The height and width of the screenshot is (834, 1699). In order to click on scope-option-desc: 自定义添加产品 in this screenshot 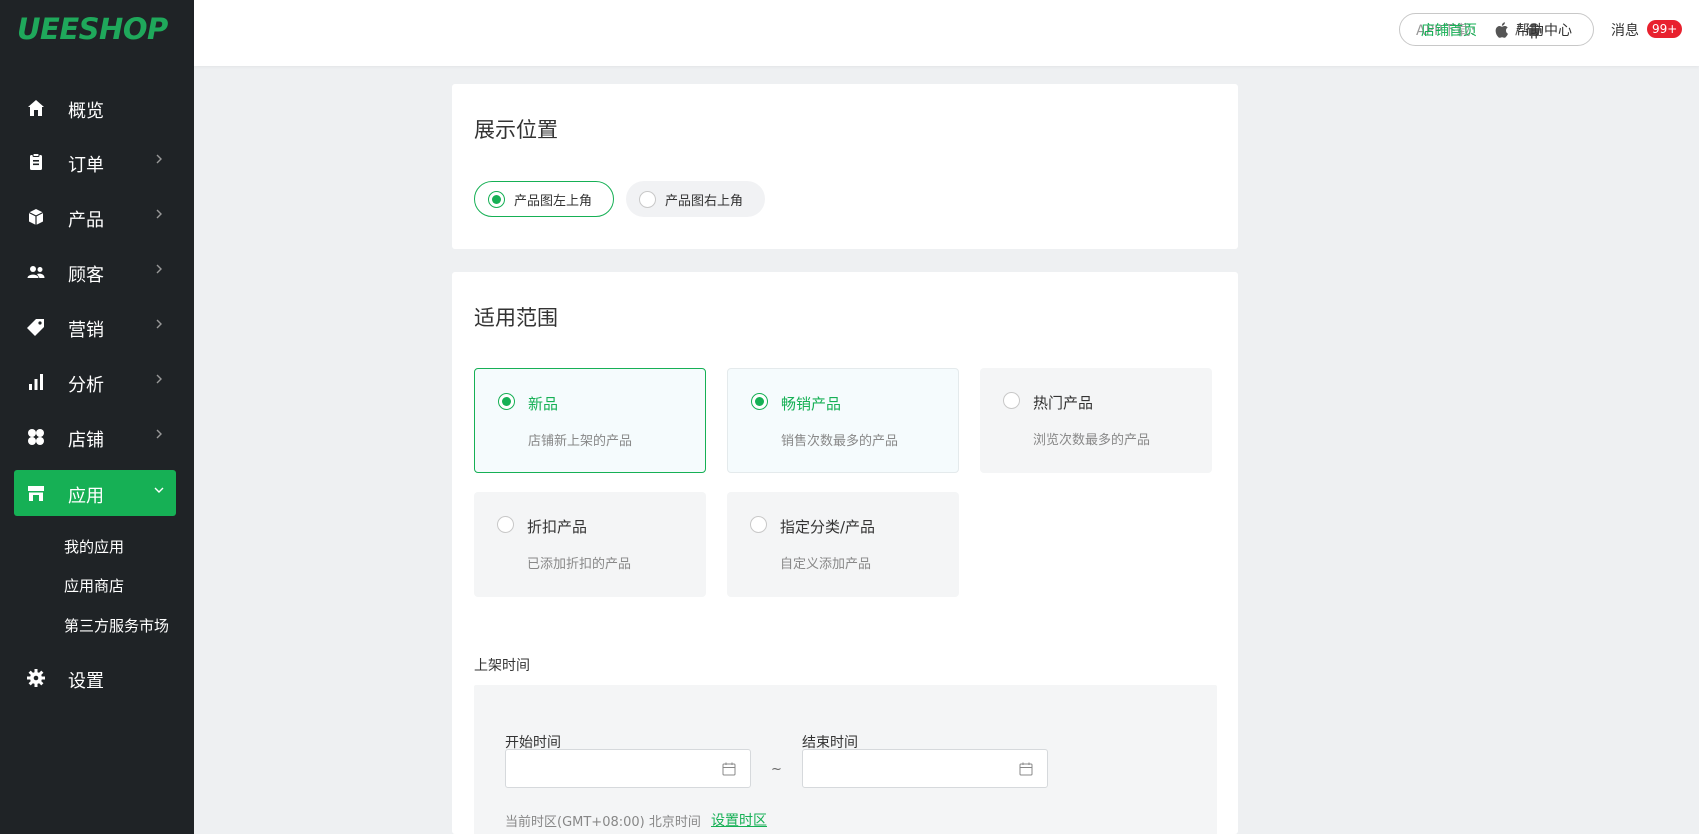, I will do `click(826, 564)`.